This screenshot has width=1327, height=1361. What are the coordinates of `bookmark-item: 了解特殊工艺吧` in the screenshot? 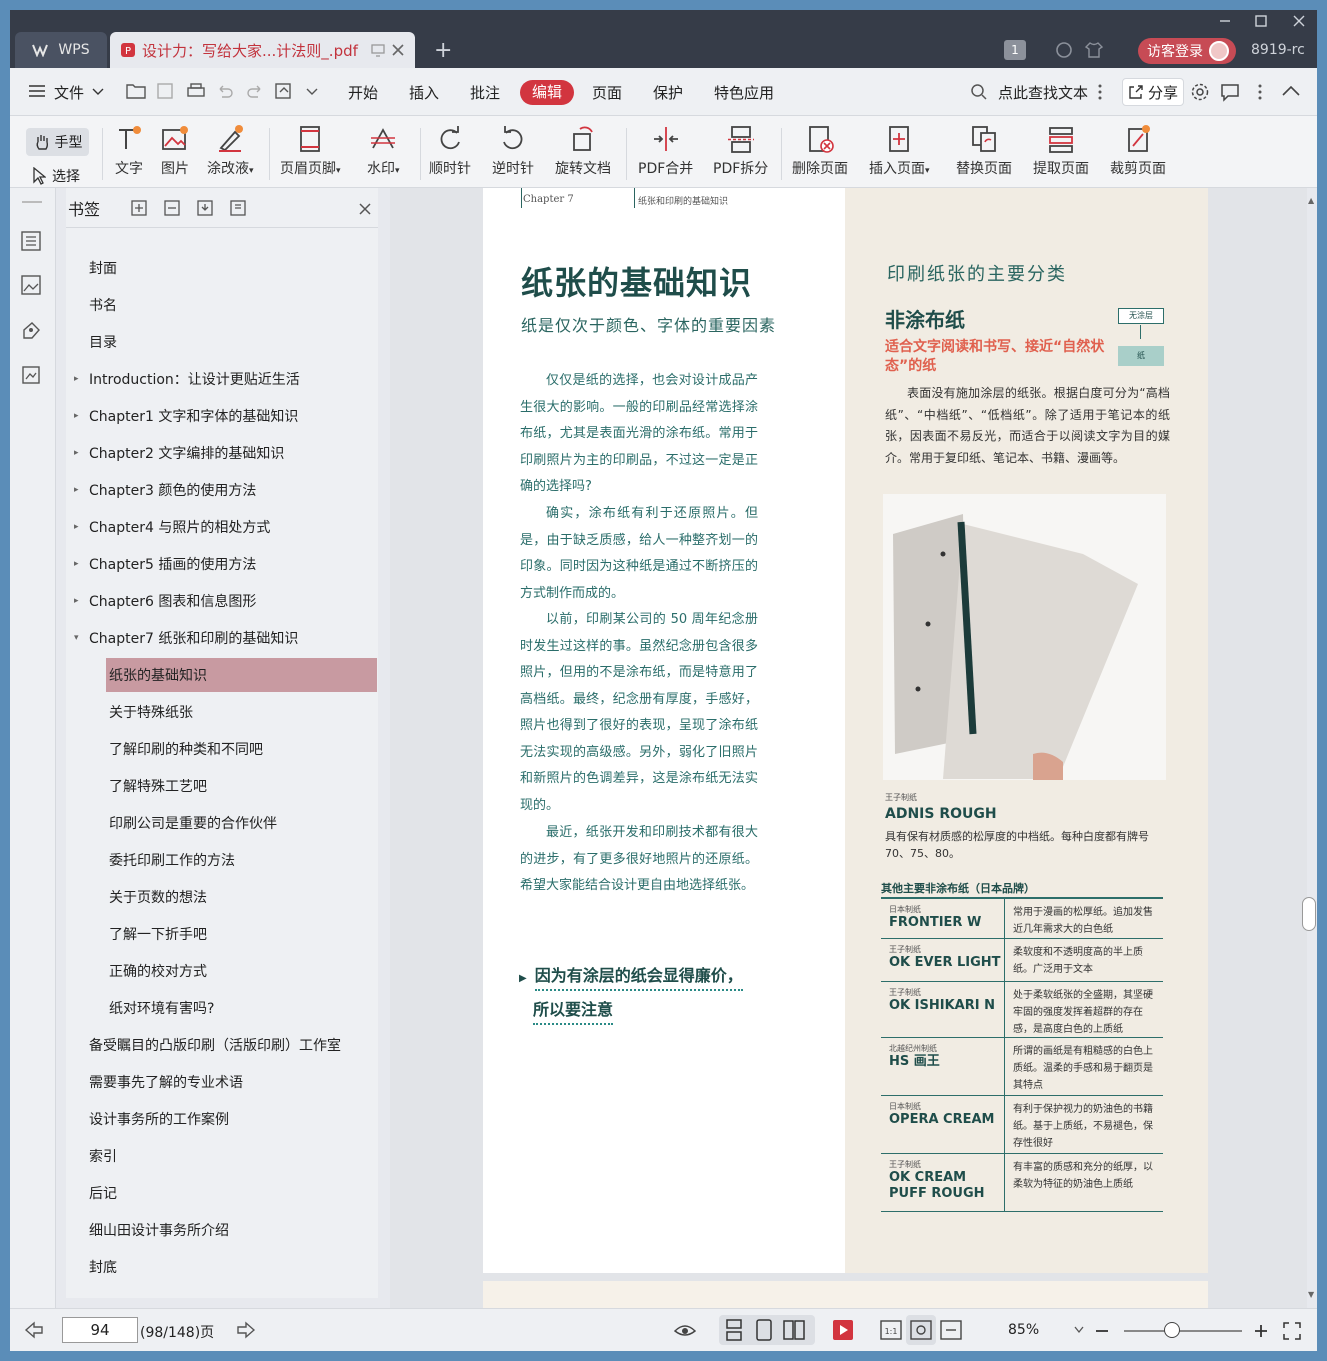 It's located at (241, 786).